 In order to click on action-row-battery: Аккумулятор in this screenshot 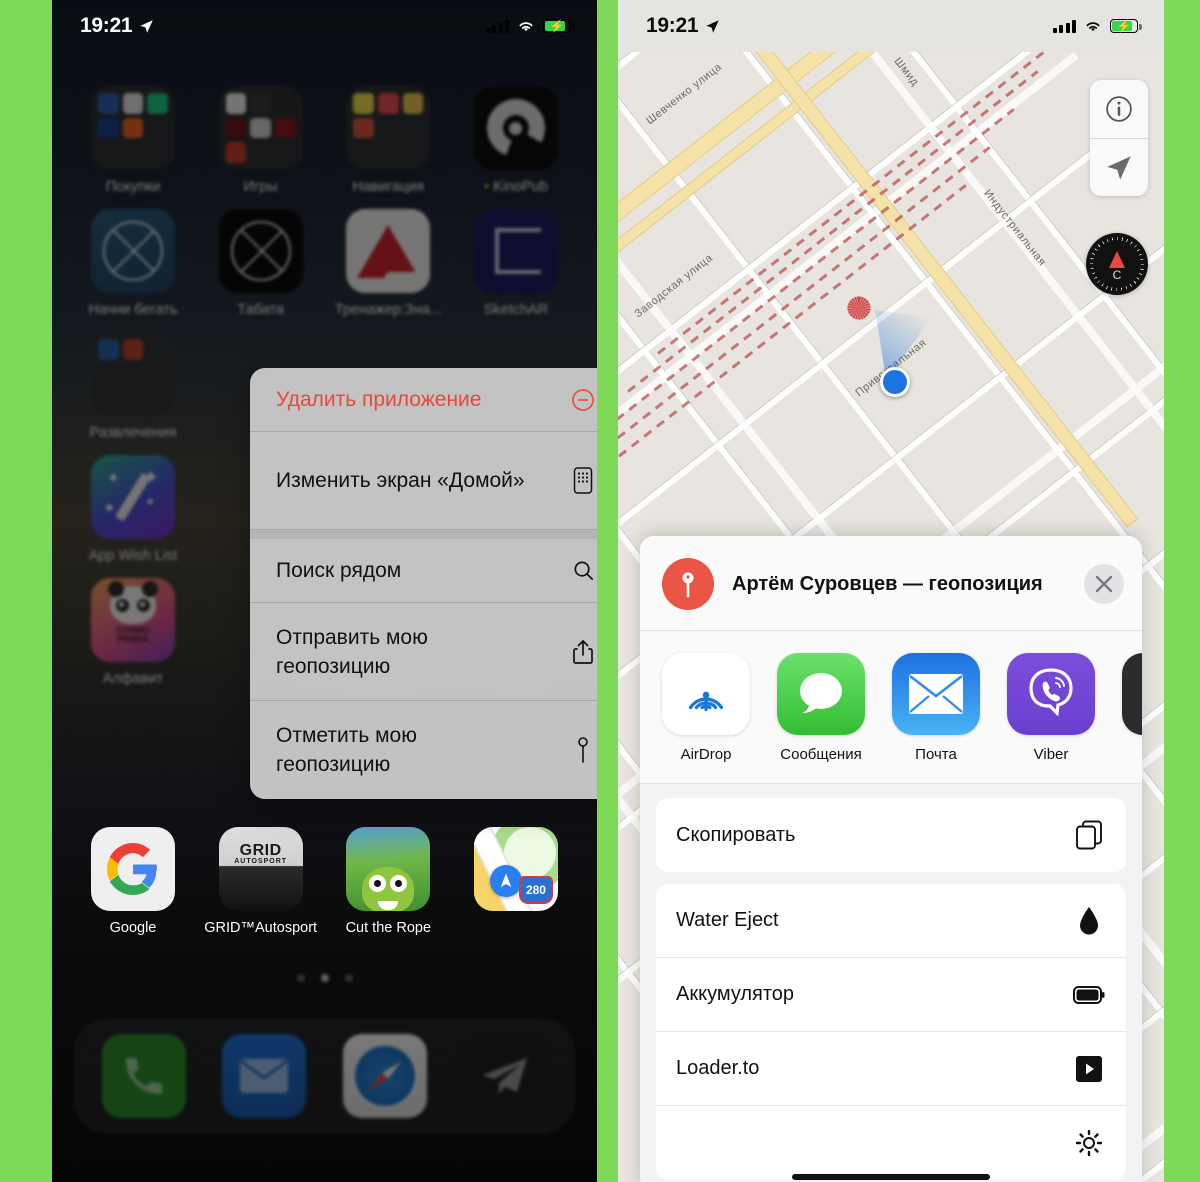, I will do `click(891, 995)`.